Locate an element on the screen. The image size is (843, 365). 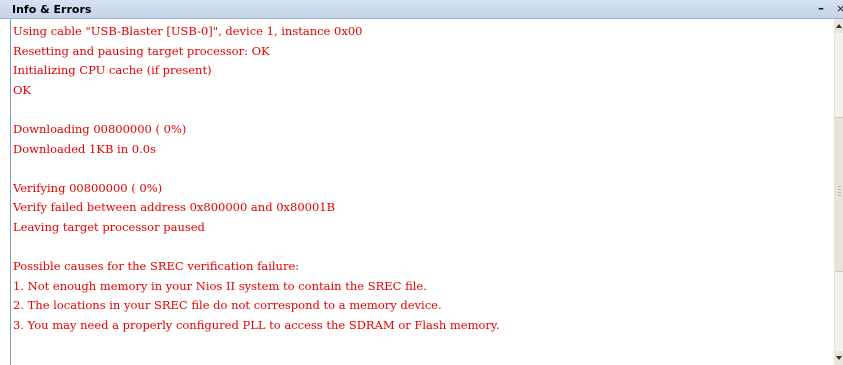
vertical-scrollbar is located at coordinates (838, 192).